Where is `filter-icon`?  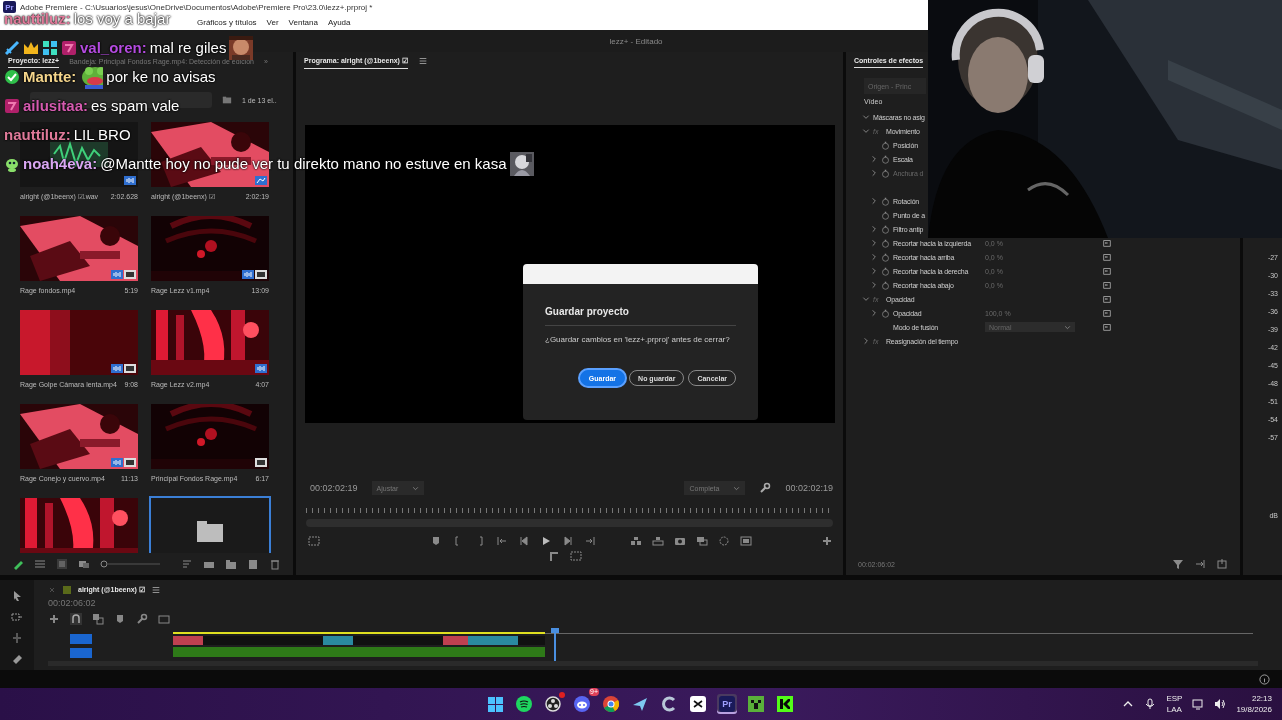 filter-icon is located at coordinates (1178, 564).